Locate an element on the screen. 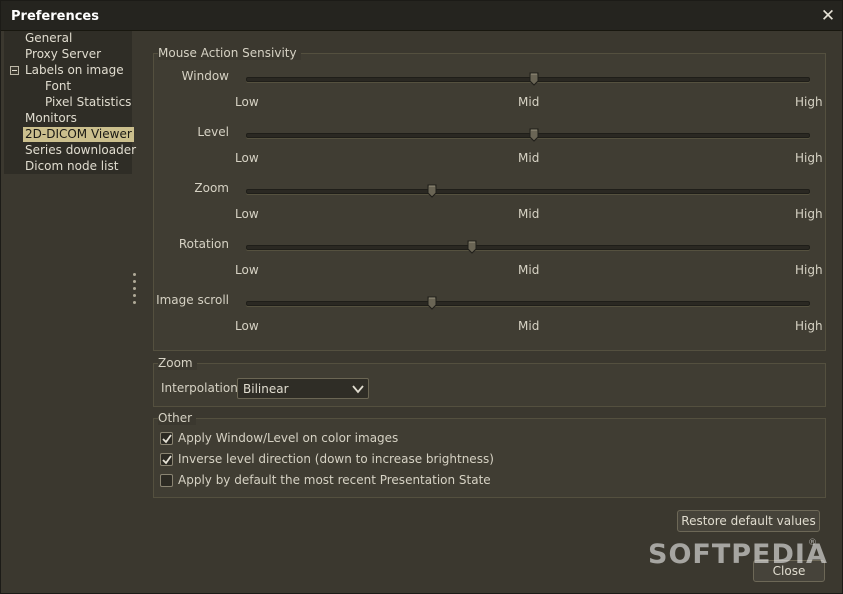  splitter-handle is located at coordinates (135, 290).